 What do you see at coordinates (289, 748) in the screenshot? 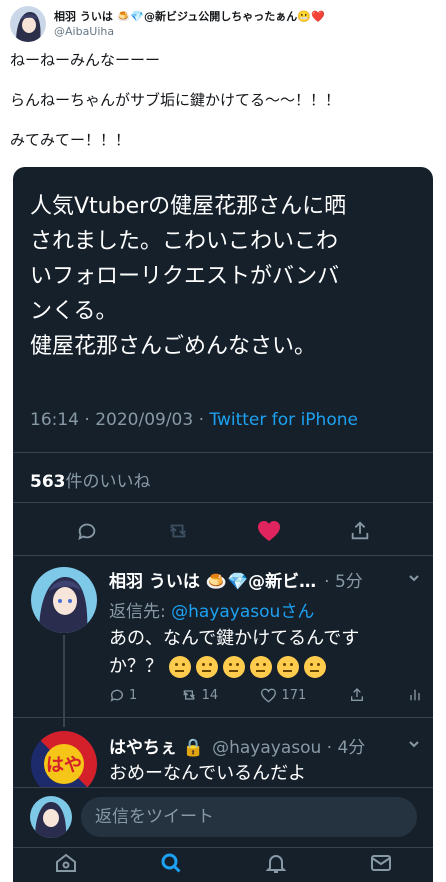
I see `reply2-handle-time: @hayayasou · 4分` at bounding box center [289, 748].